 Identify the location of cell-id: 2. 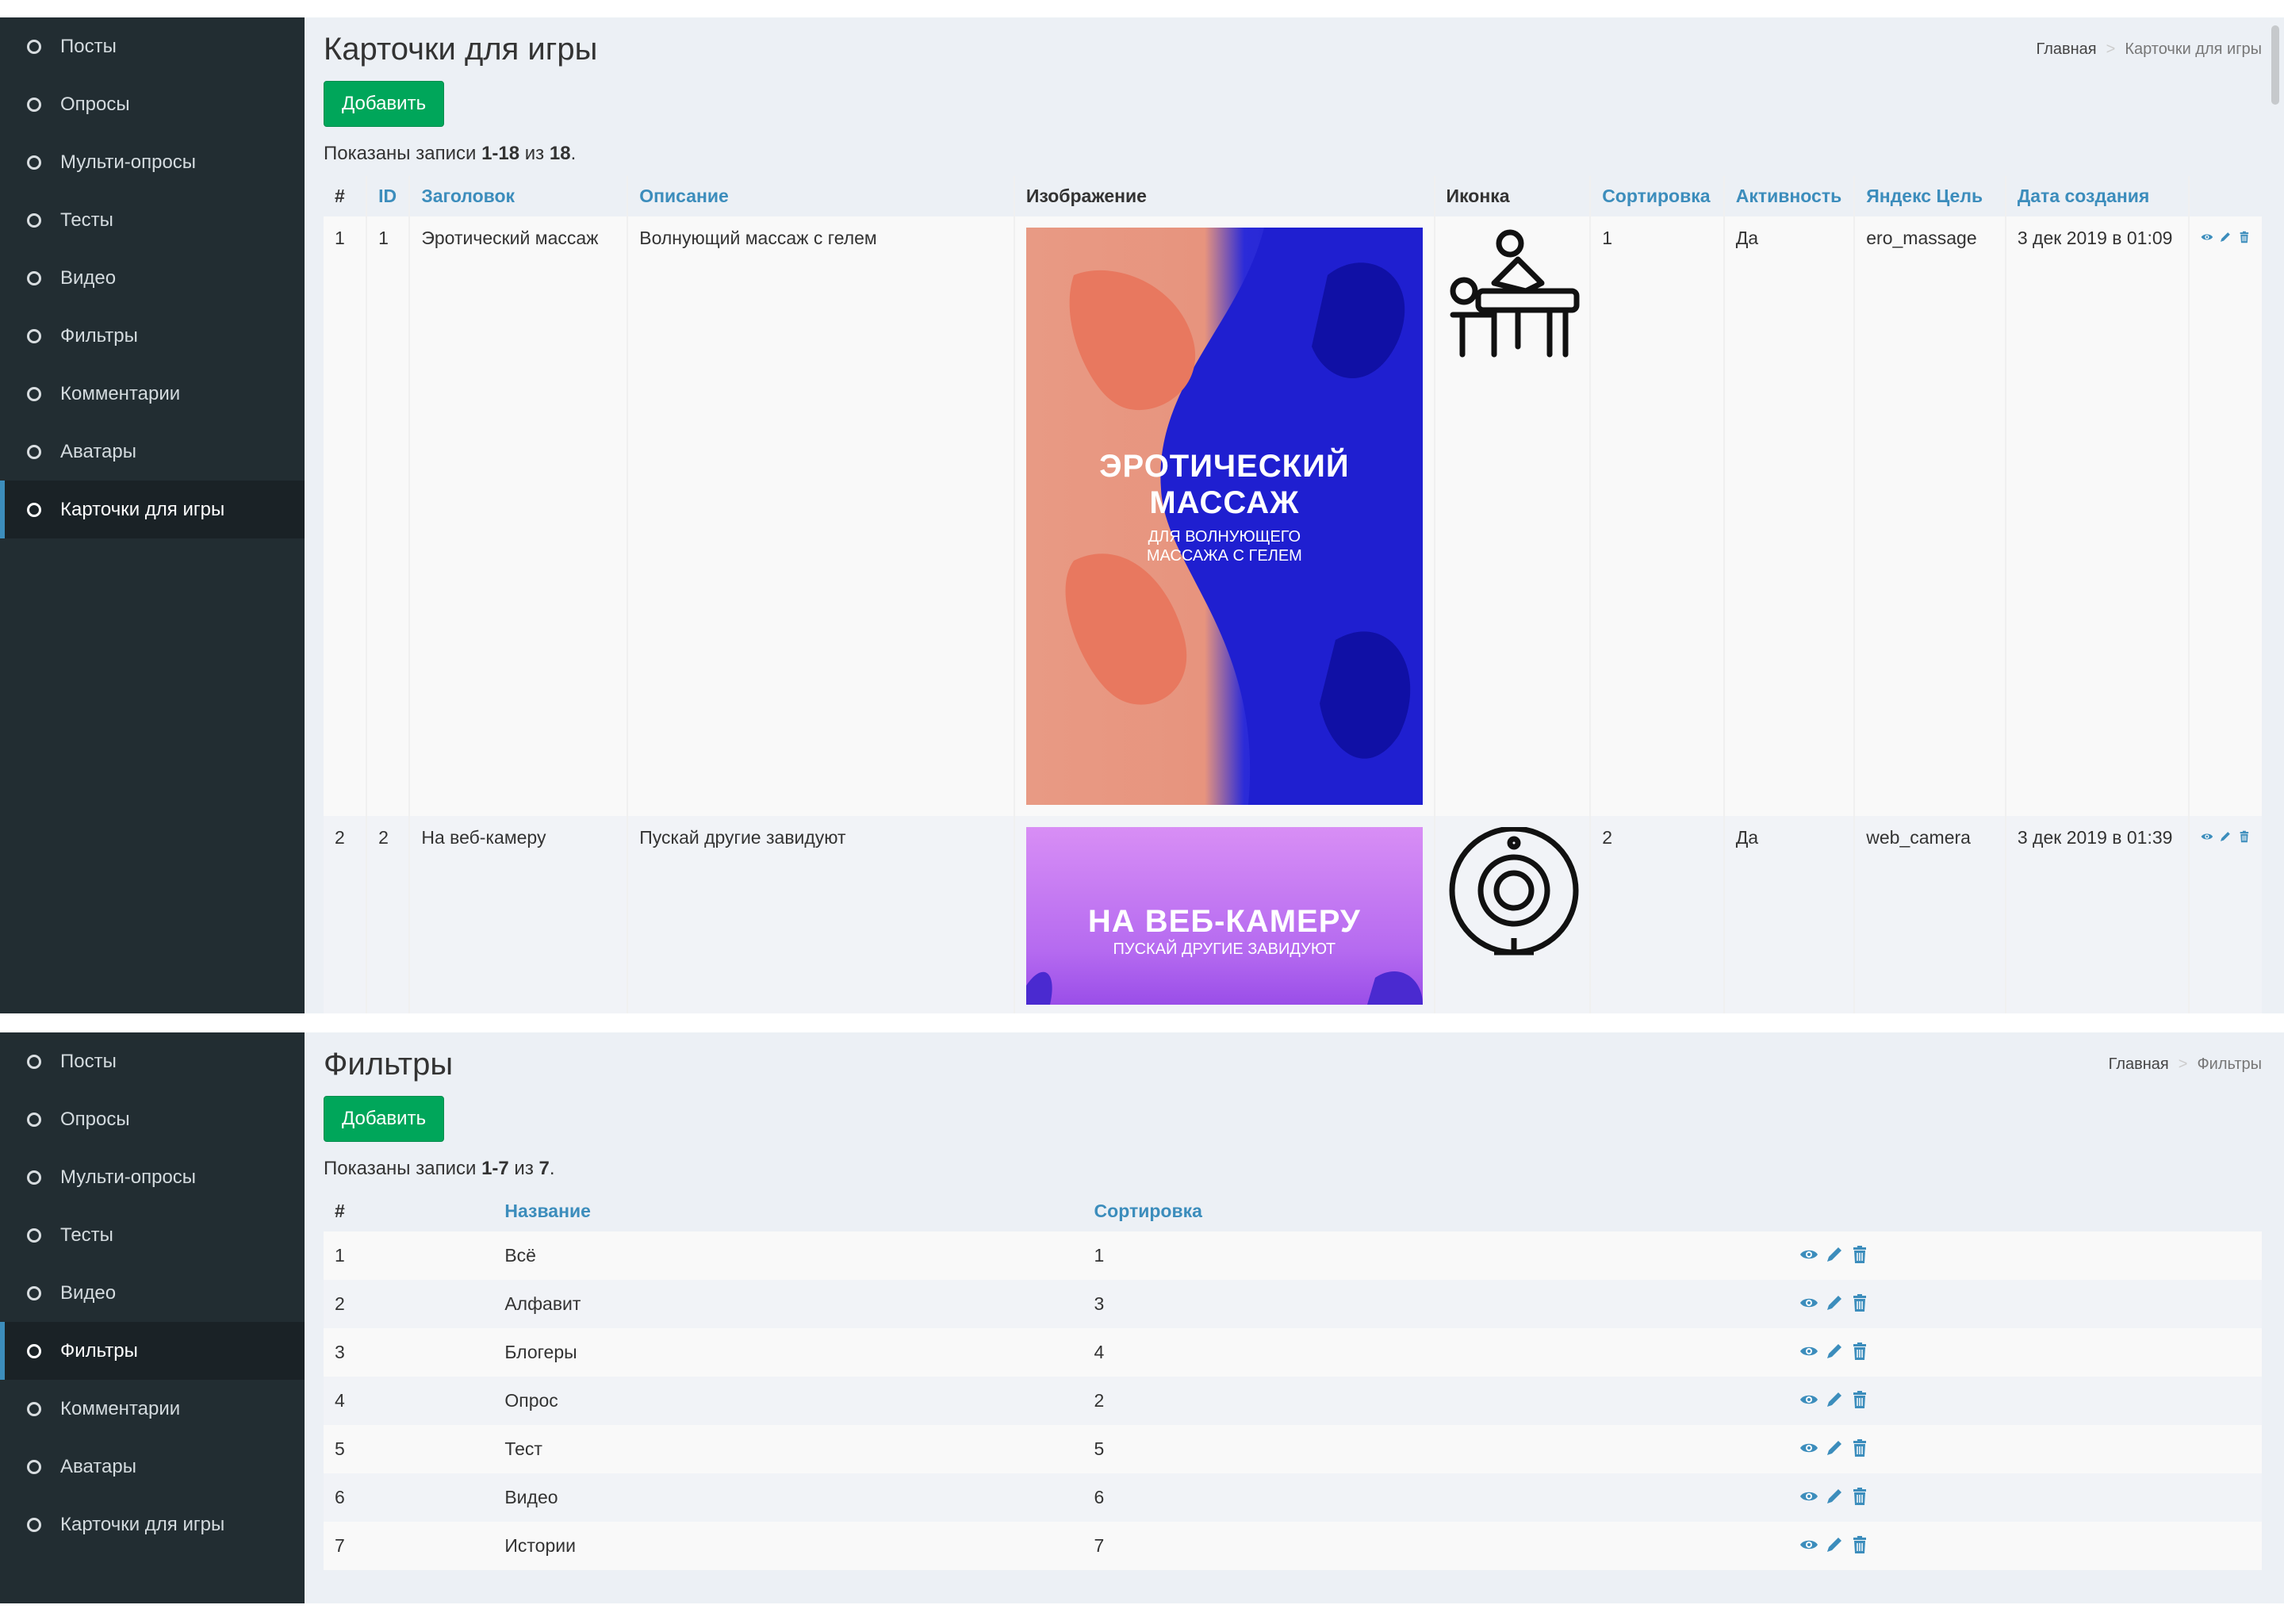
(388, 914).